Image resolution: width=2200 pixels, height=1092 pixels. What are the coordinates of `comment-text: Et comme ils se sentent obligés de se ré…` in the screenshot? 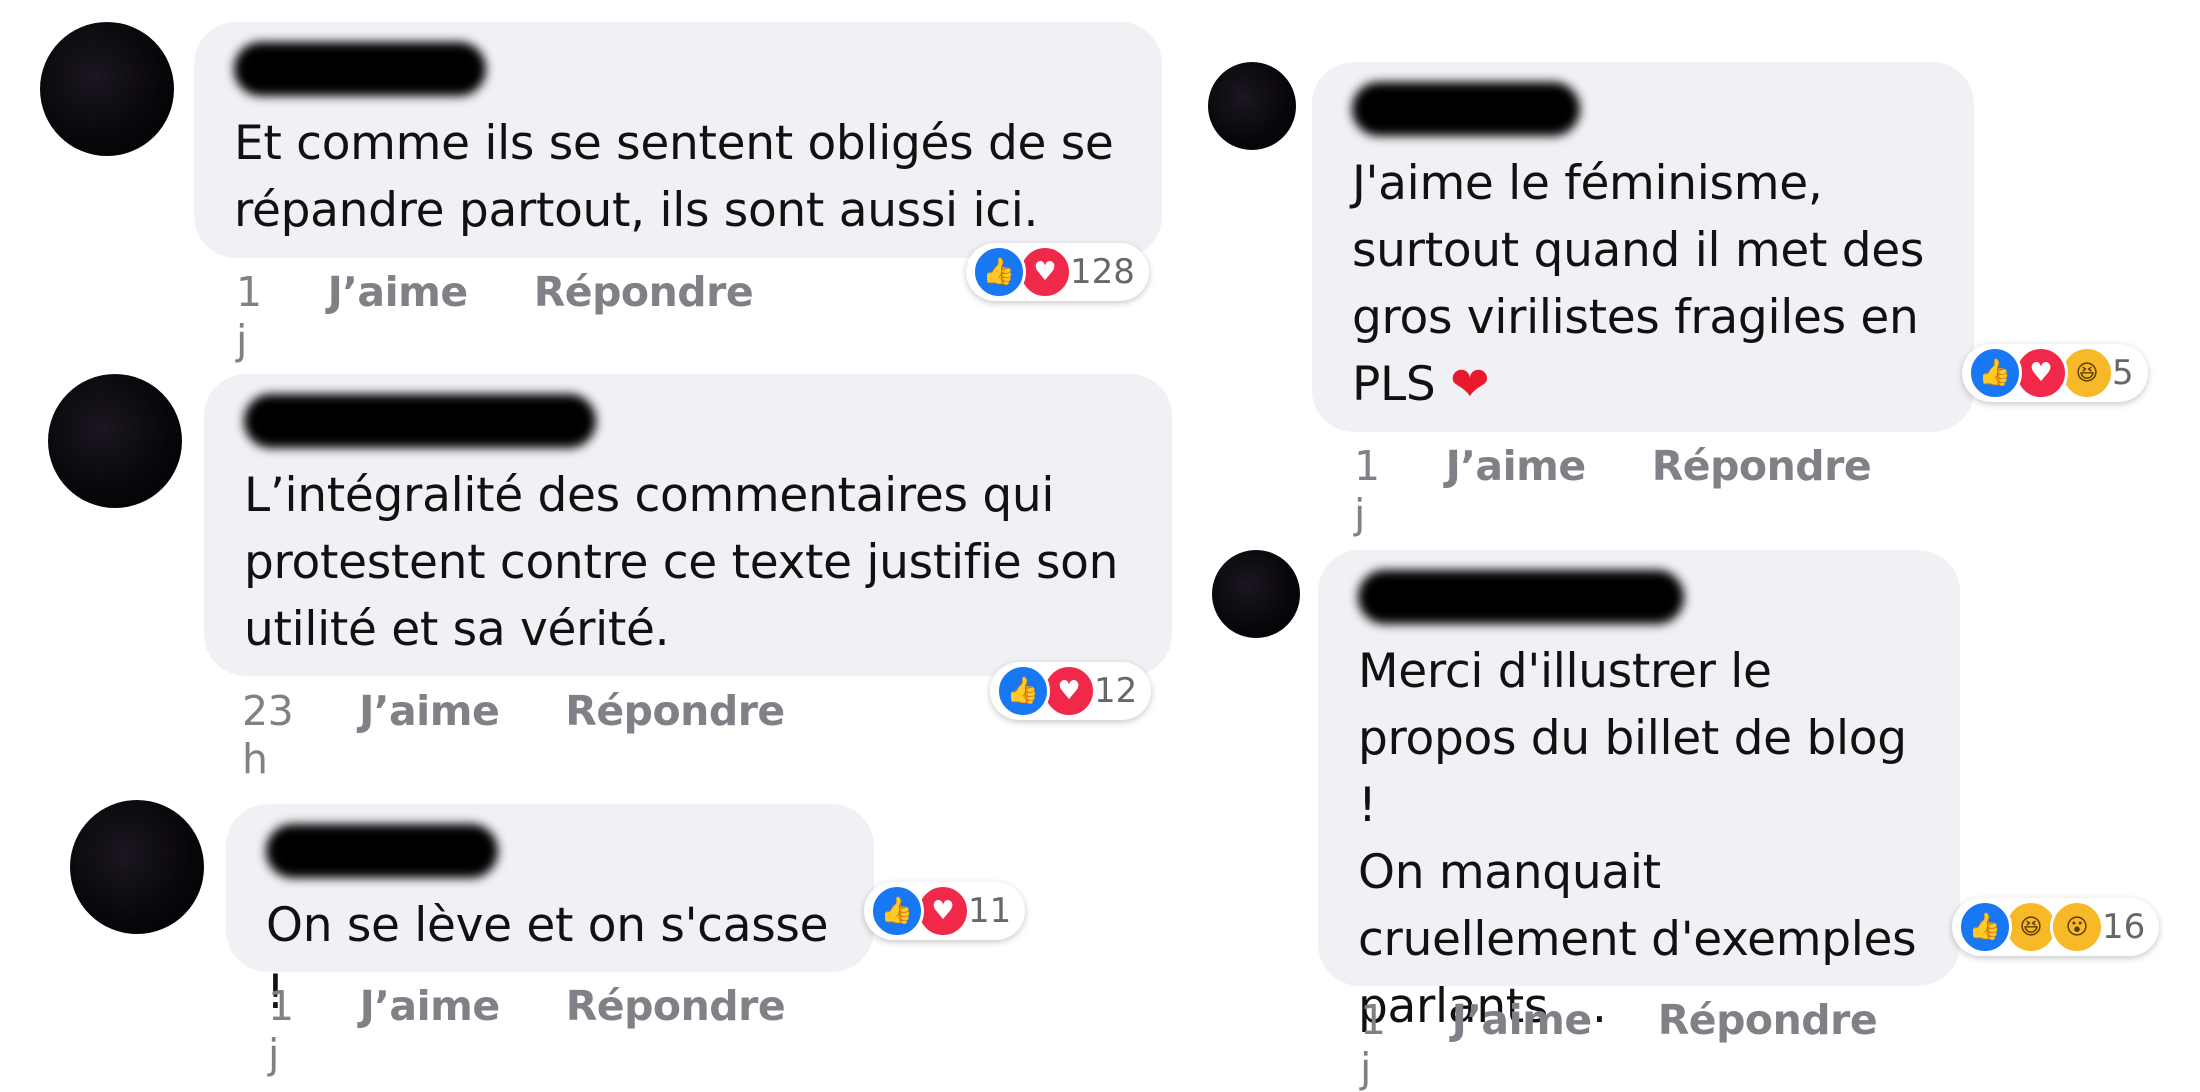 It's located at (674, 177).